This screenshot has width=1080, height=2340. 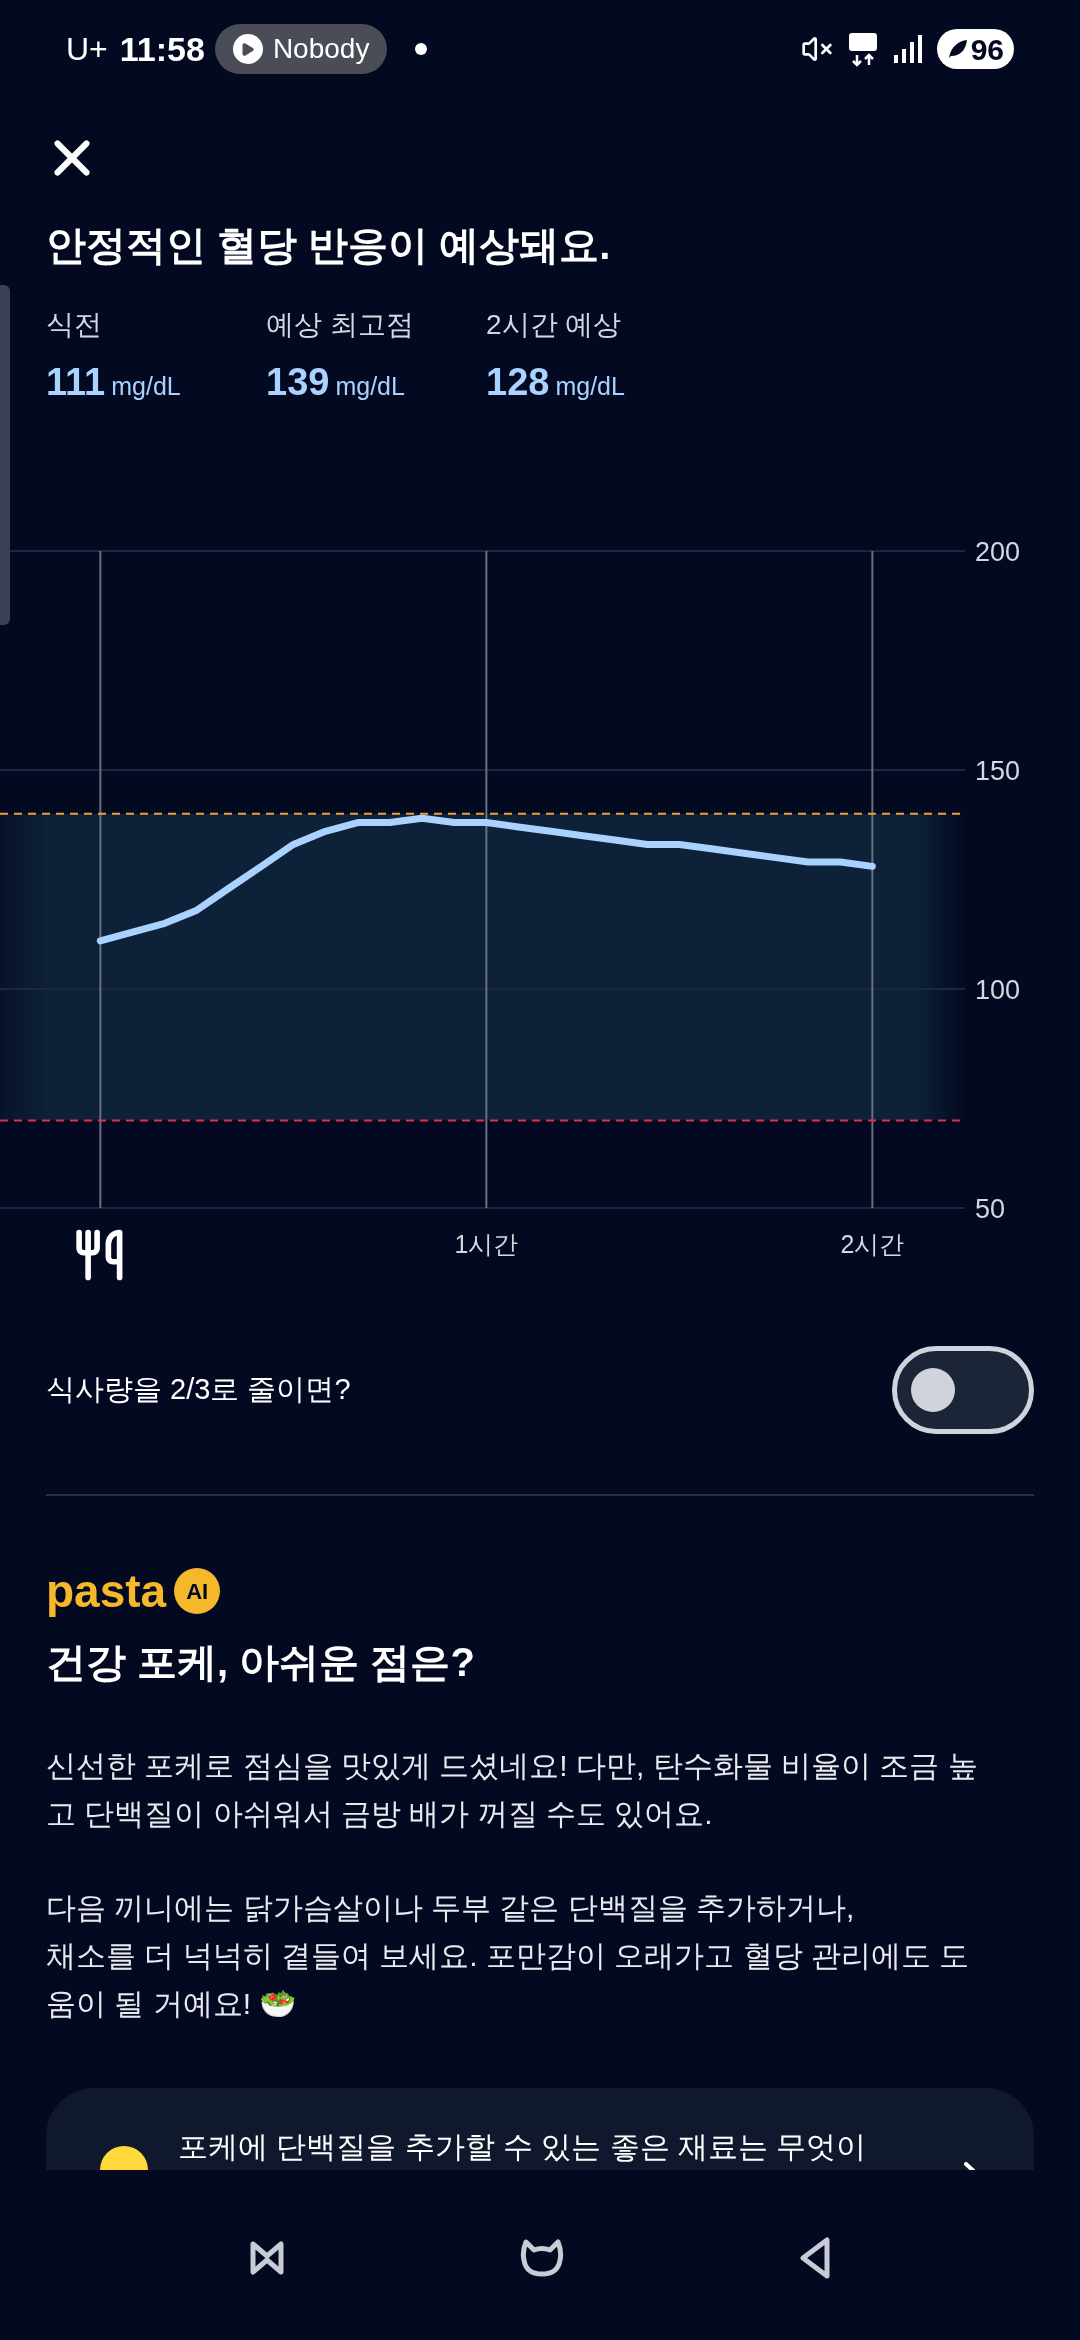 I want to click on home-nav-icon, so click(x=542, y=2257).